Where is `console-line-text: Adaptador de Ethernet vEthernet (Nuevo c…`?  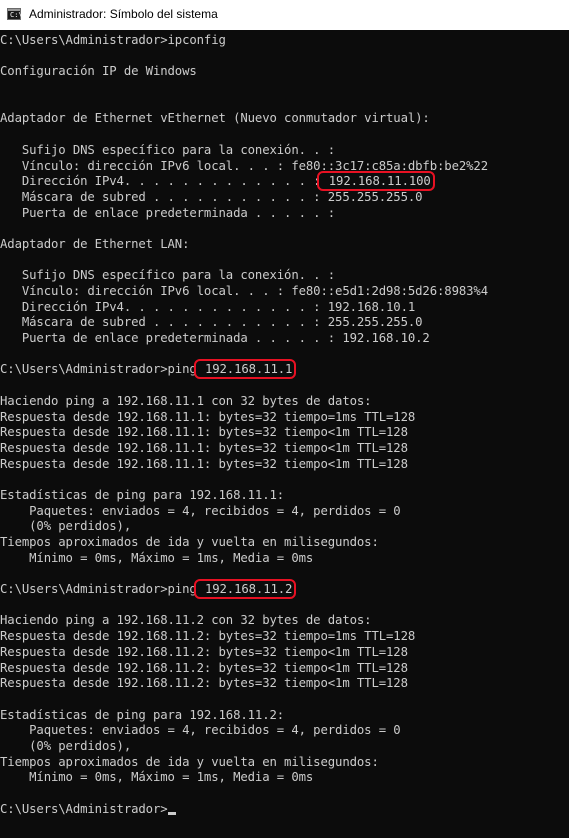 console-line-text: Adaptador de Ethernet vEthernet (Nuevo c… is located at coordinates (215, 118).